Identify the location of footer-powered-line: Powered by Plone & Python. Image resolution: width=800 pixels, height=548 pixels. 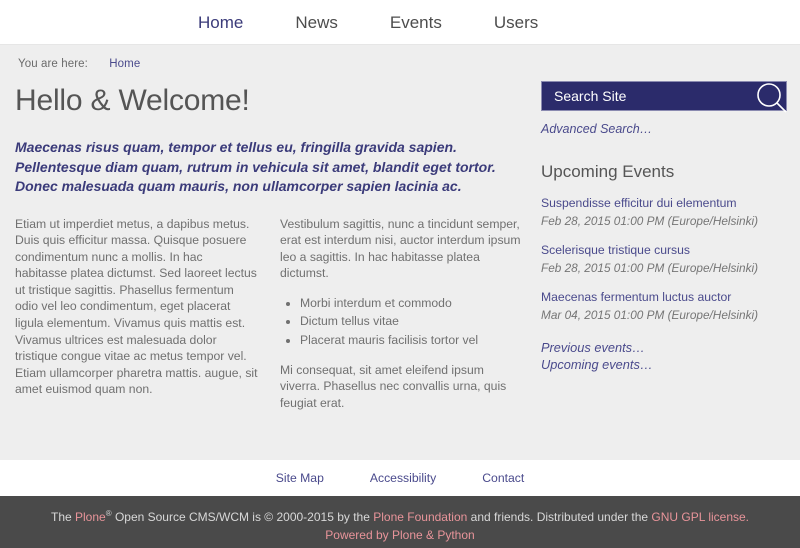
(400, 535).